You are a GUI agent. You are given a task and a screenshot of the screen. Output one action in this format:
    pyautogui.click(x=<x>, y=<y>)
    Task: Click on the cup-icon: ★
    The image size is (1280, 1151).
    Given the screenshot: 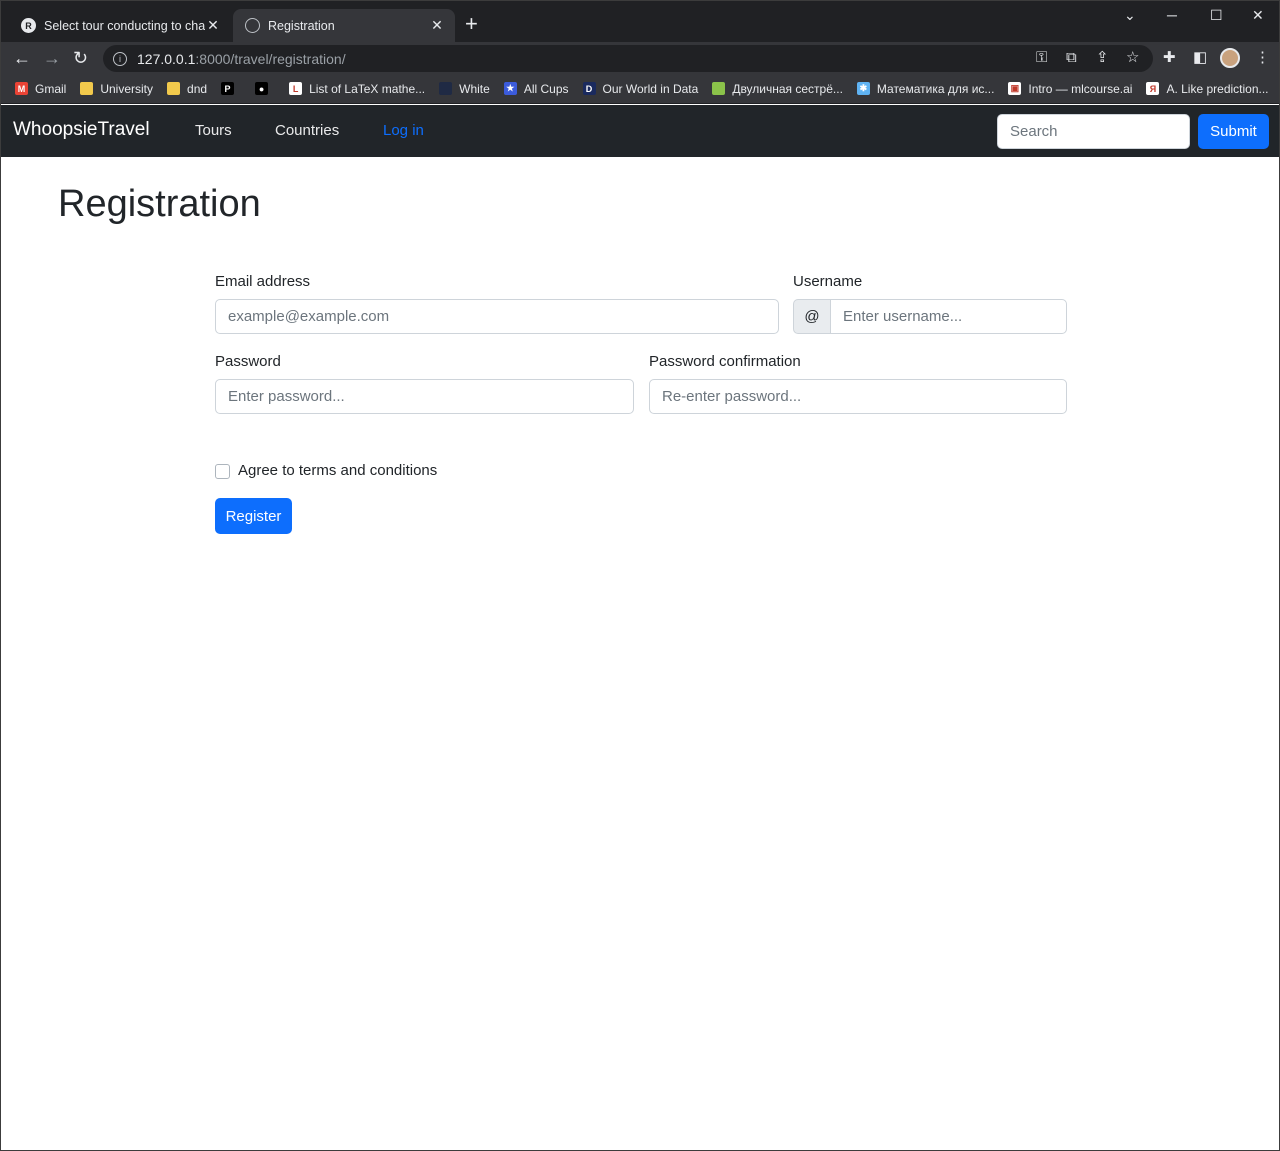 What is the action you would take?
    pyautogui.click(x=510, y=88)
    